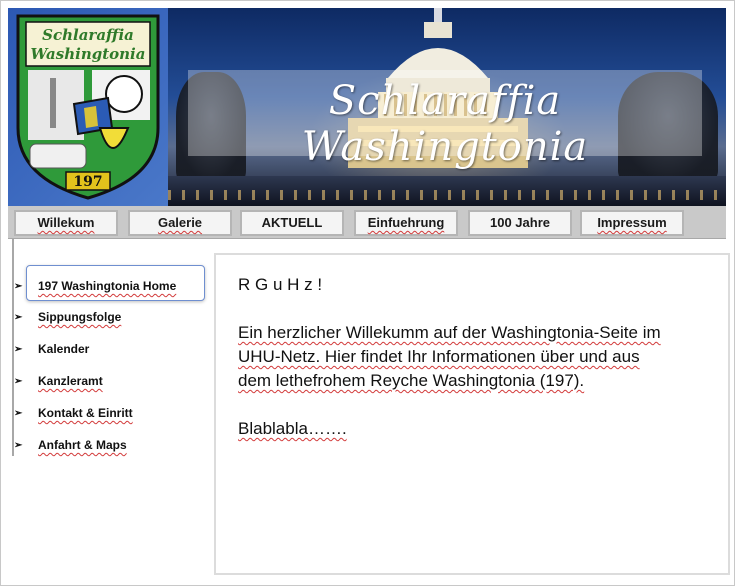 This screenshot has width=735, height=586. What do you see at coordinates (180, 223) in the screenshot?
I see `nav-galerie: Galerie` at bounding box center [180, 223].